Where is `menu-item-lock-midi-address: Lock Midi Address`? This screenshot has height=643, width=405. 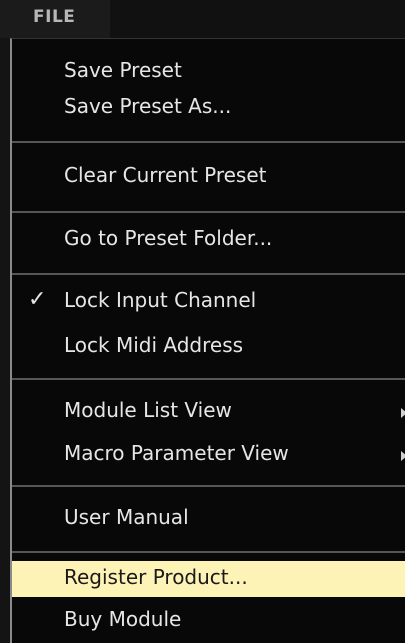 menu-item-lock-midi-address: Lock Midi Address is located at coordinates (208, 347).